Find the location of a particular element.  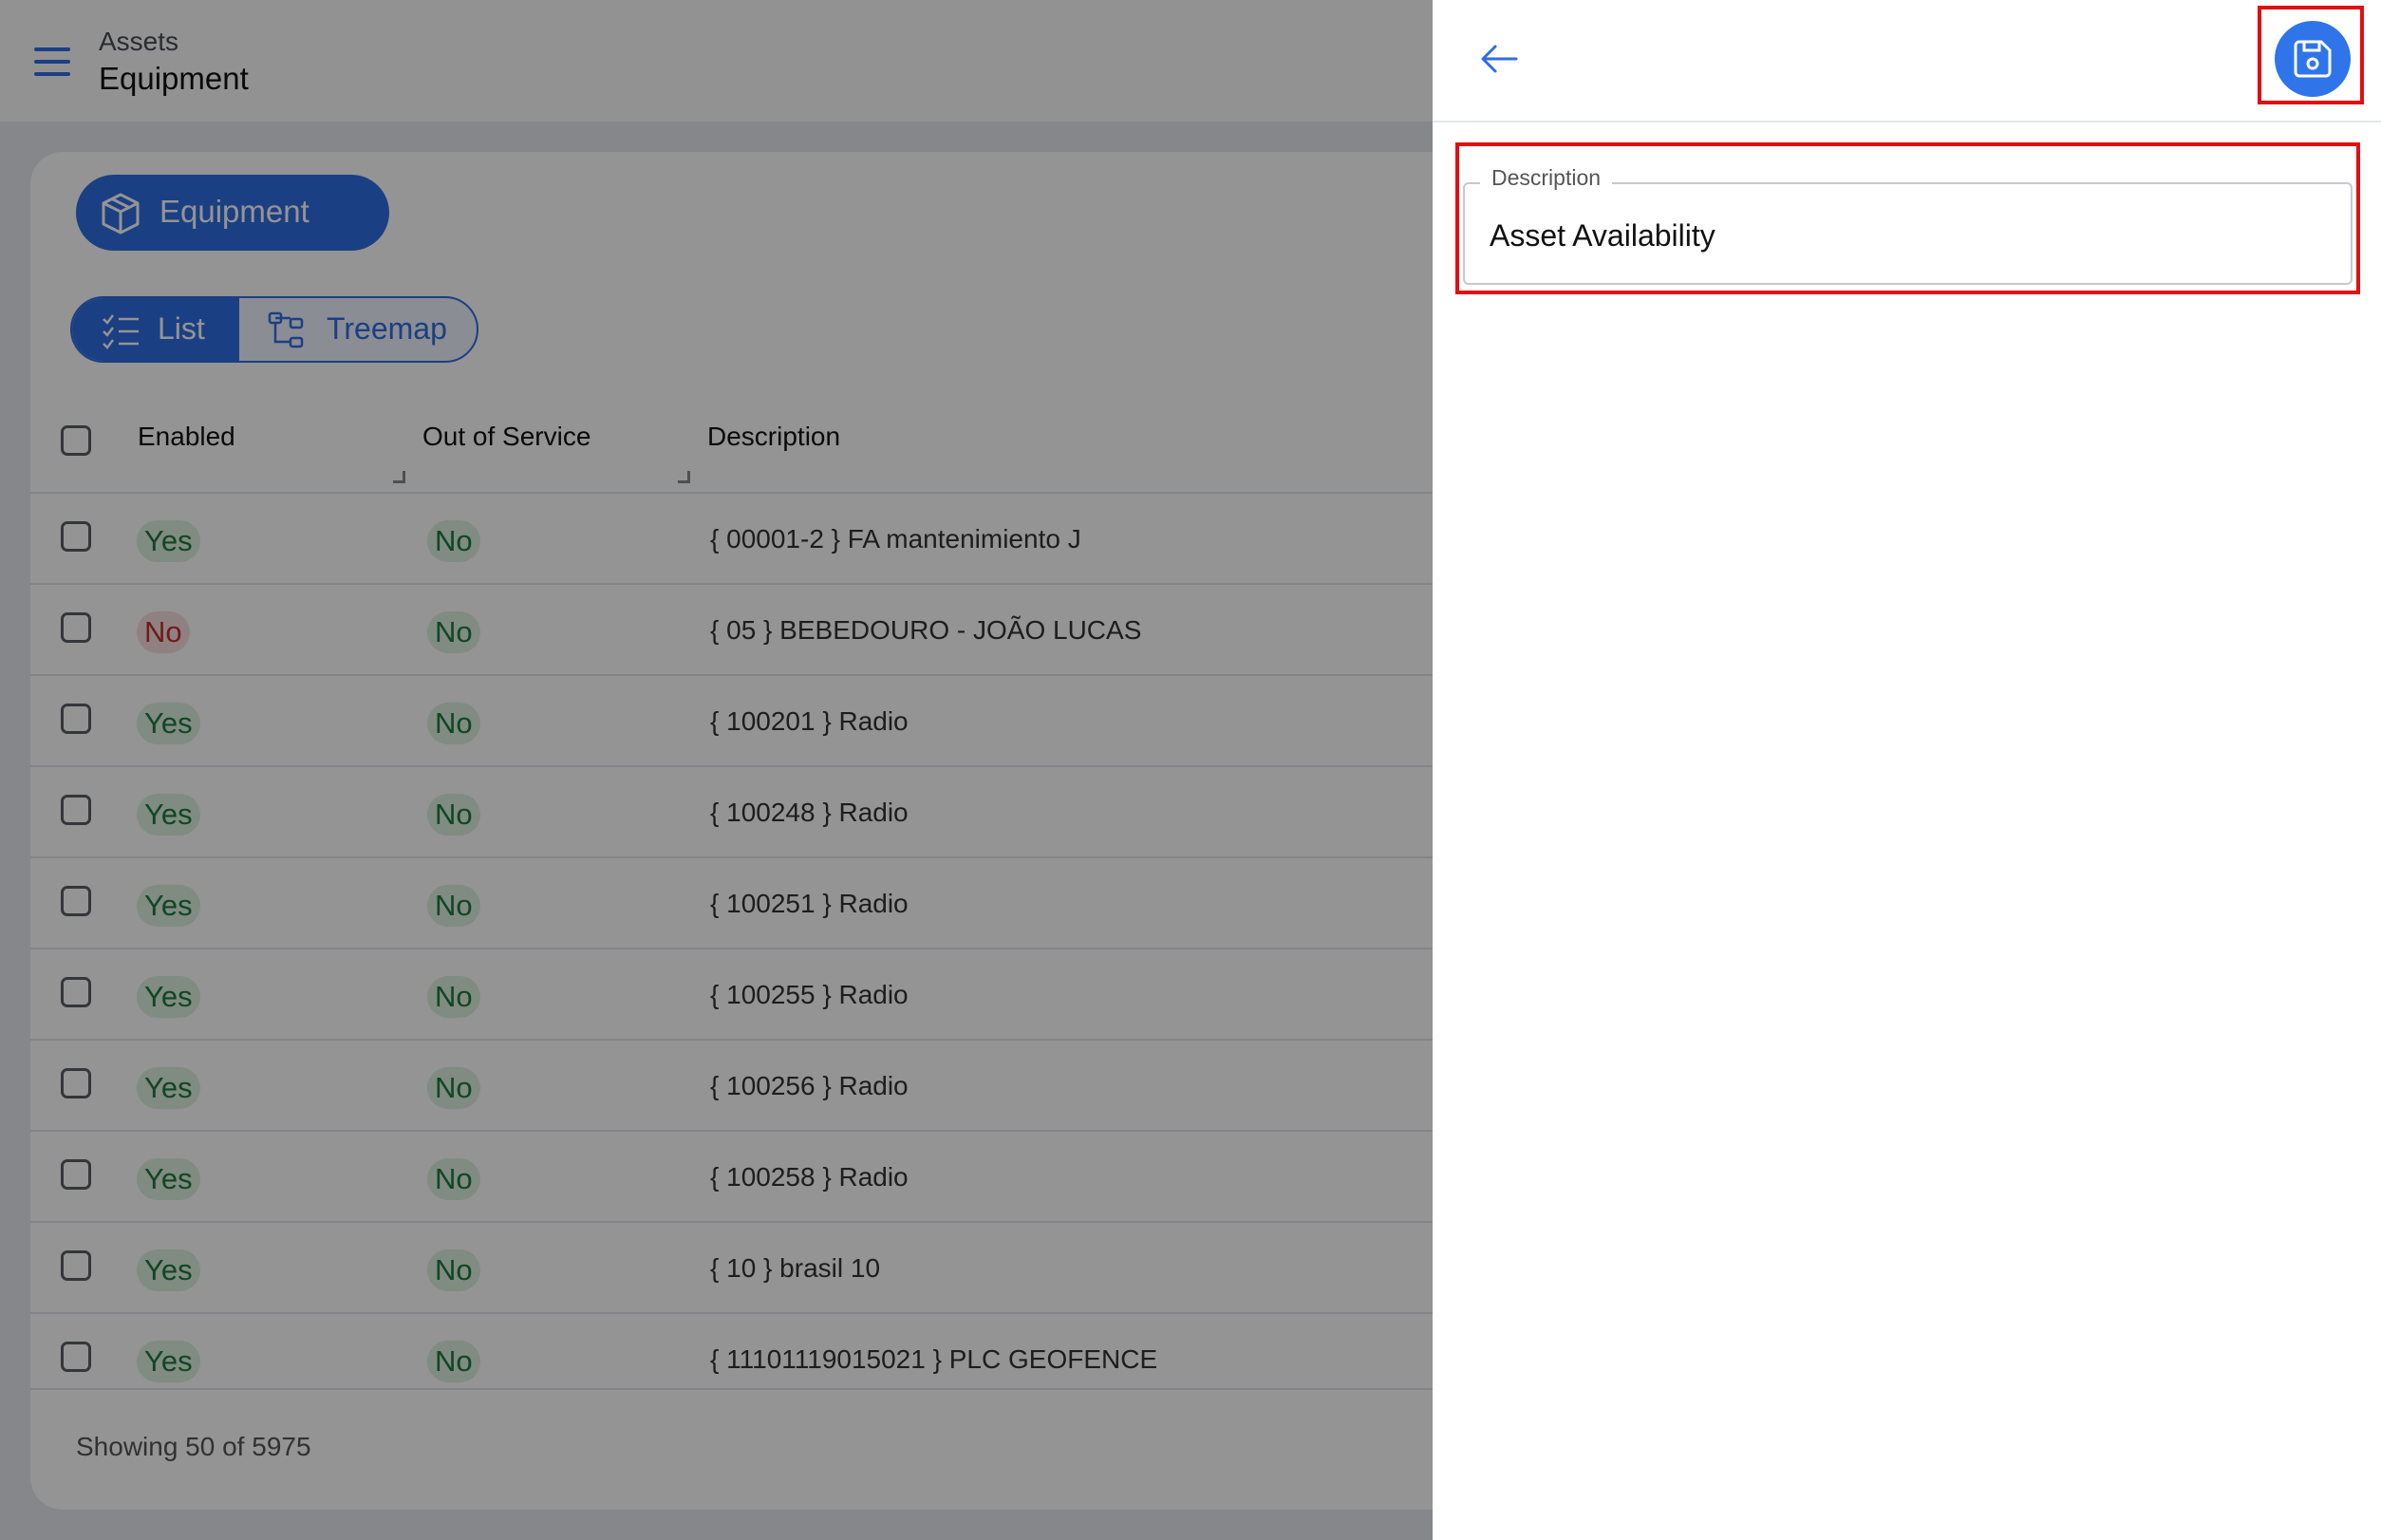

description-field-label: Description is located at coordinates (1547, 178).